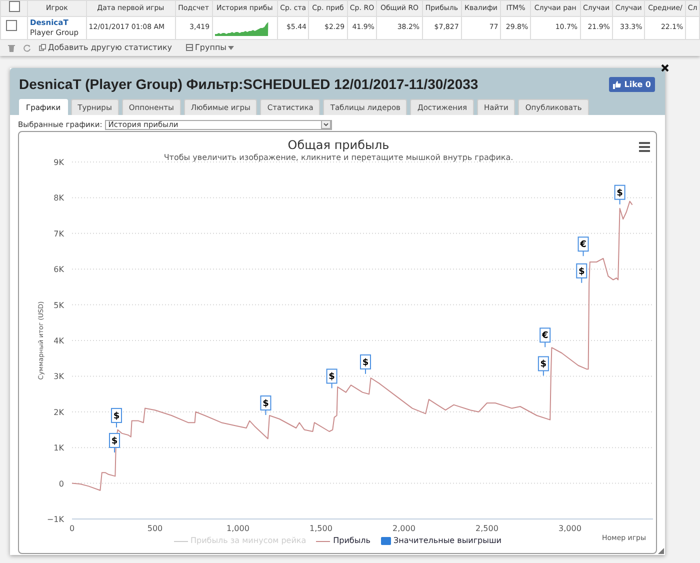 The image size is (700, 563). Describe the element at coordinates (59, 269) in the screenshot. I see `y-tick-label: 6K` at that location.